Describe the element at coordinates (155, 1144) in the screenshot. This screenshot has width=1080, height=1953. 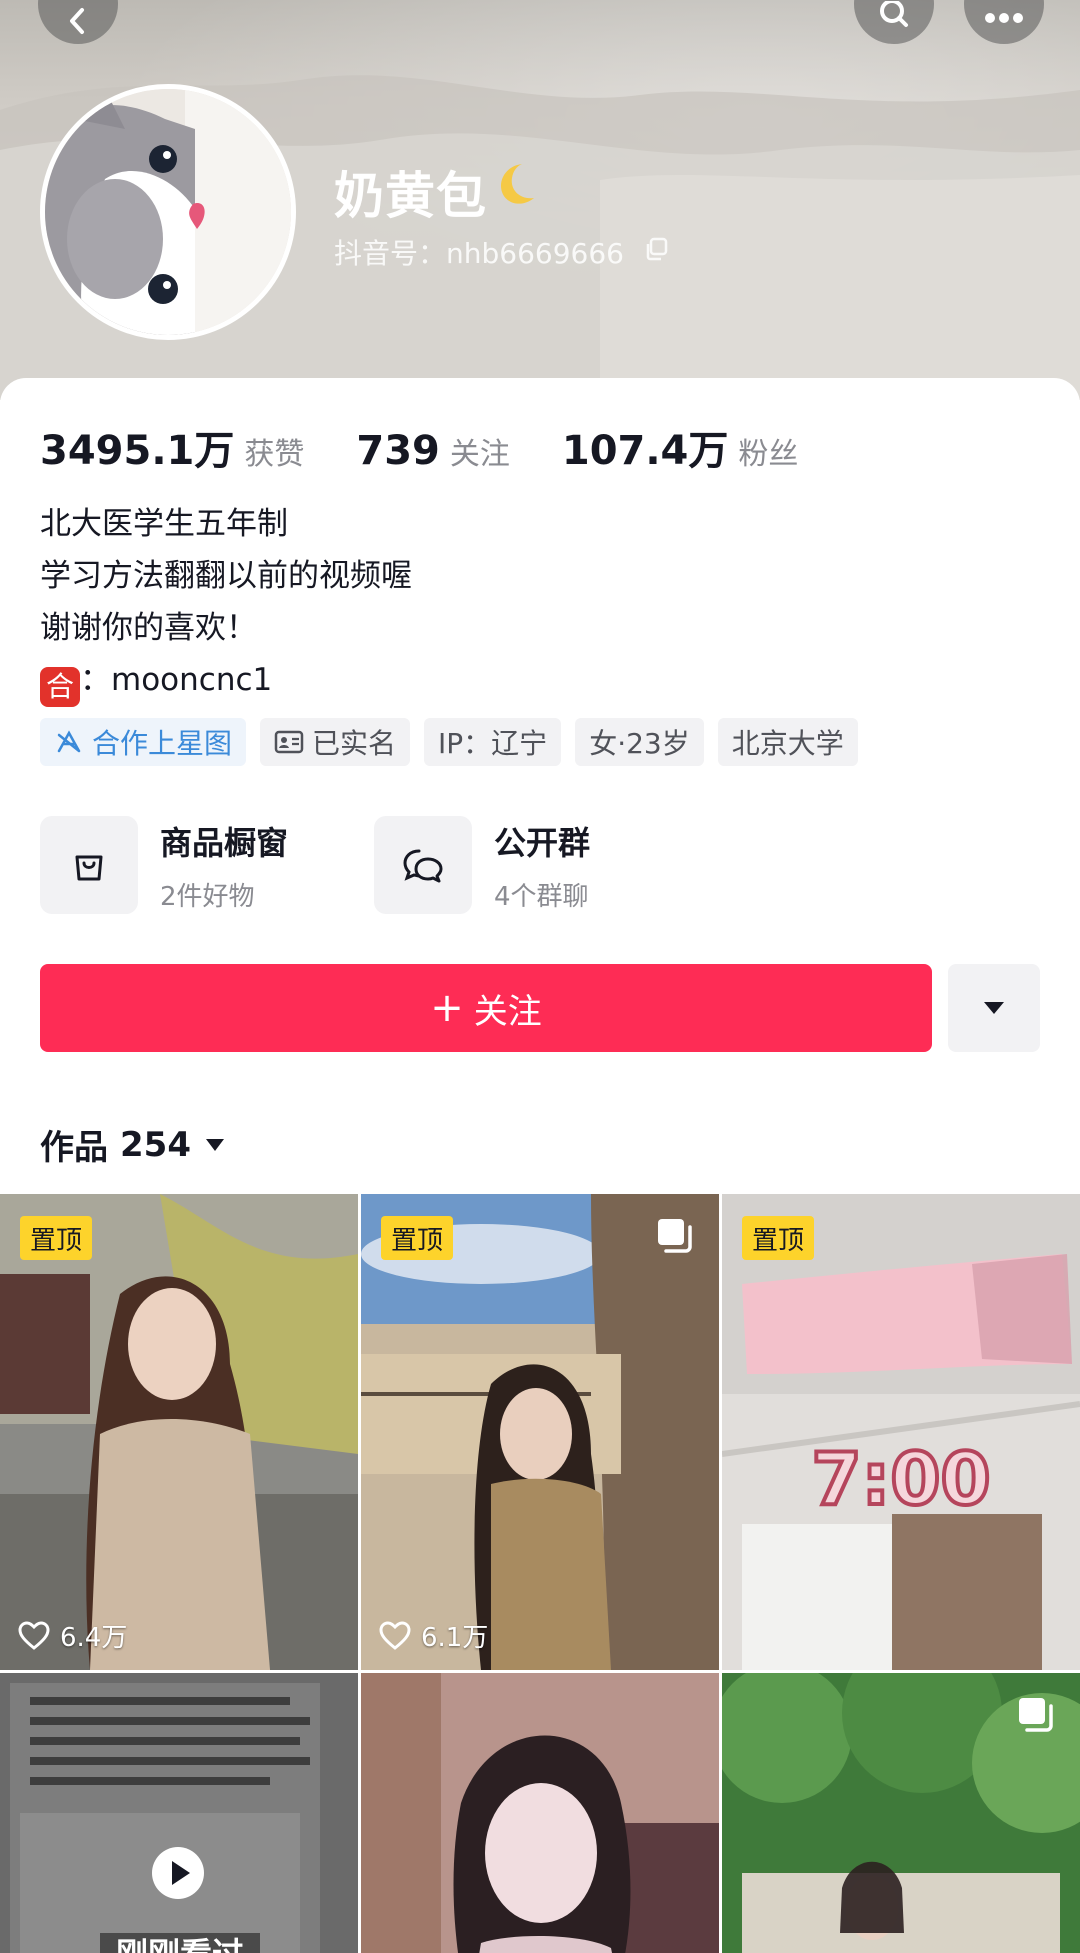
I see `works-count: 254` at that location.